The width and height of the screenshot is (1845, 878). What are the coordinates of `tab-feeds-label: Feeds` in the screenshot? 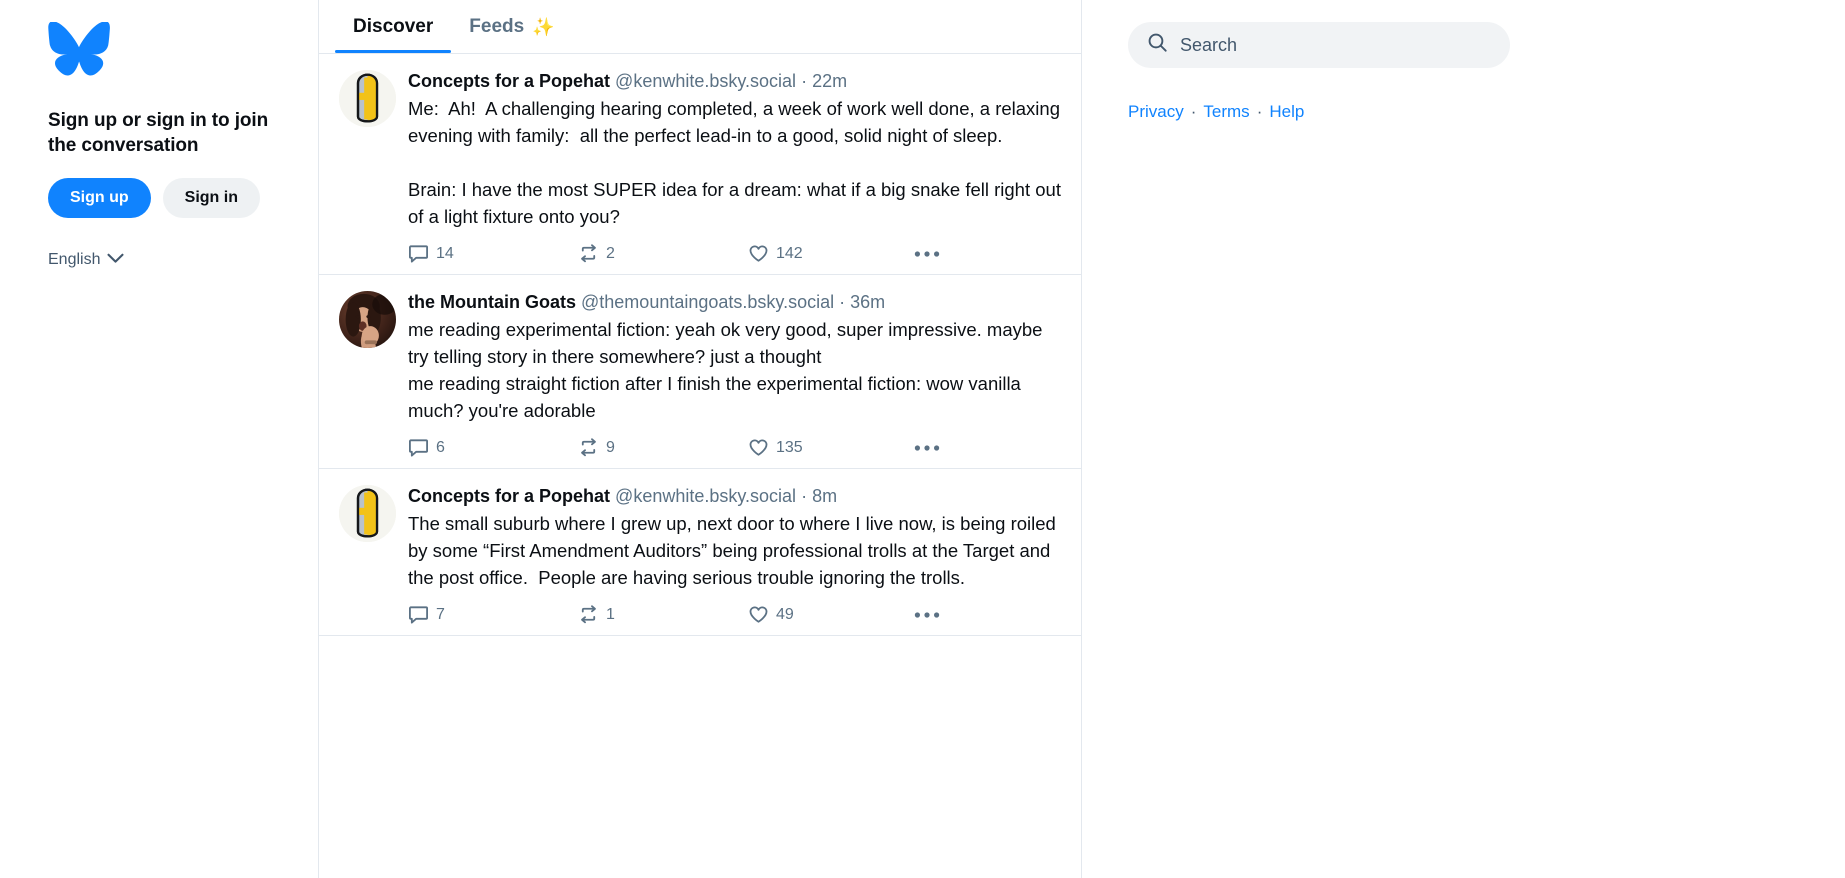 It's located at (497, 26).